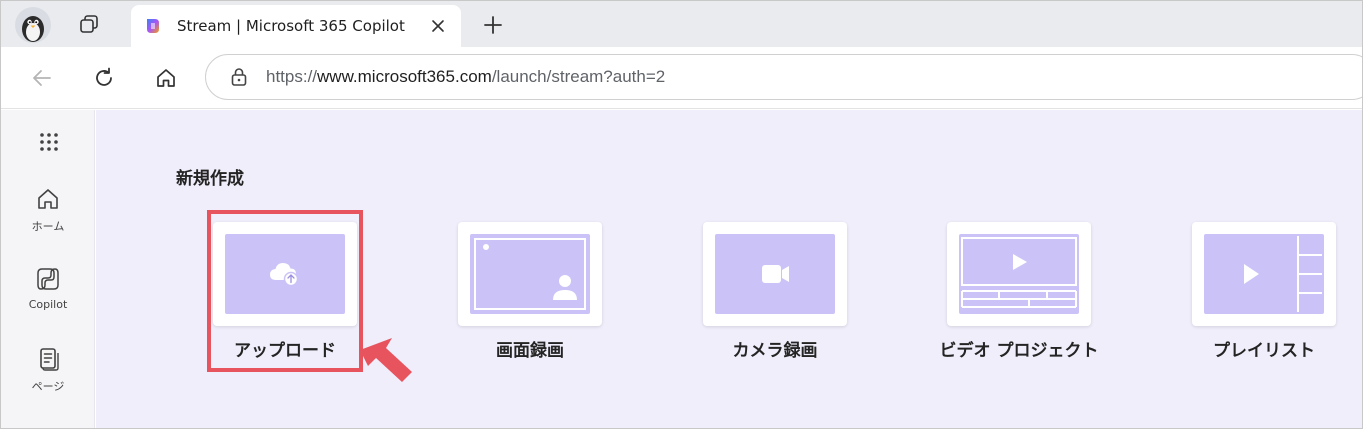 This screenshot has width=1363, height=429. I want to click on new-tab-button, so click(493, 25).